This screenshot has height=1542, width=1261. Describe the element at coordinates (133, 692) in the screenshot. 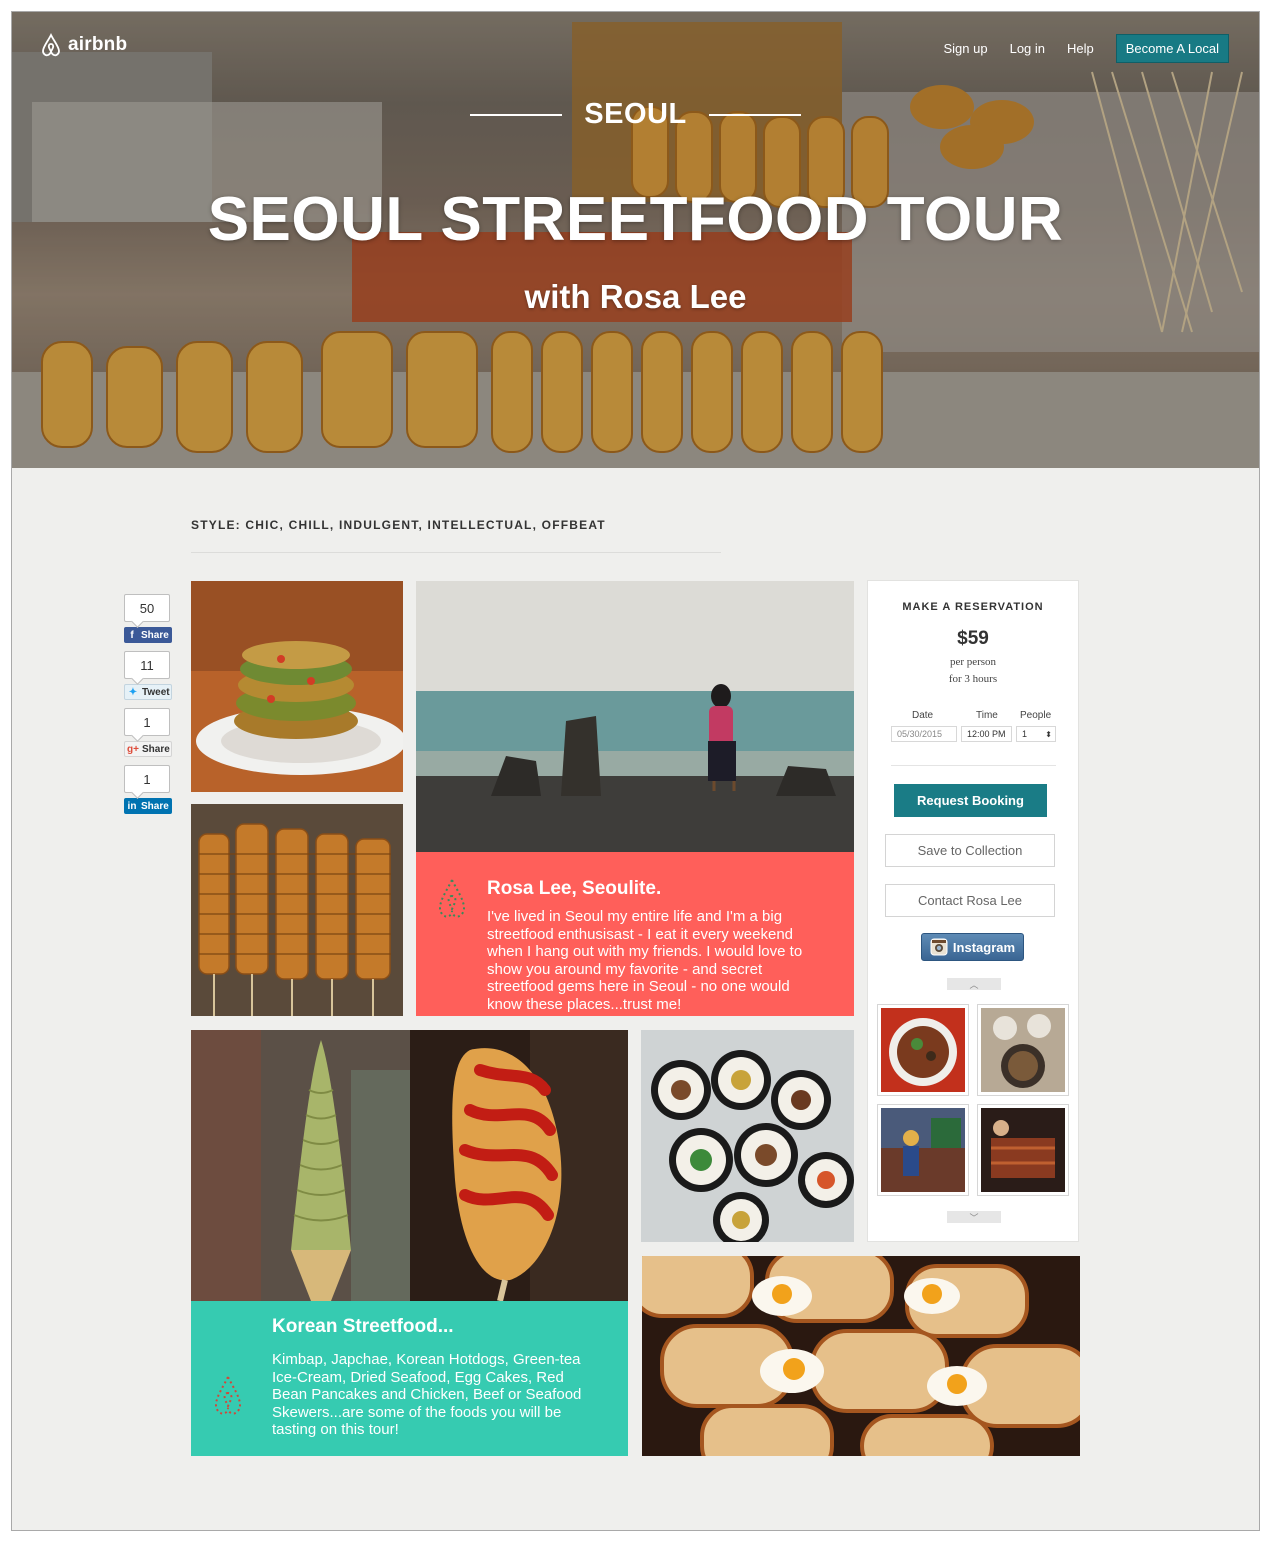

I see `twitter-icon: ✦` at that location.